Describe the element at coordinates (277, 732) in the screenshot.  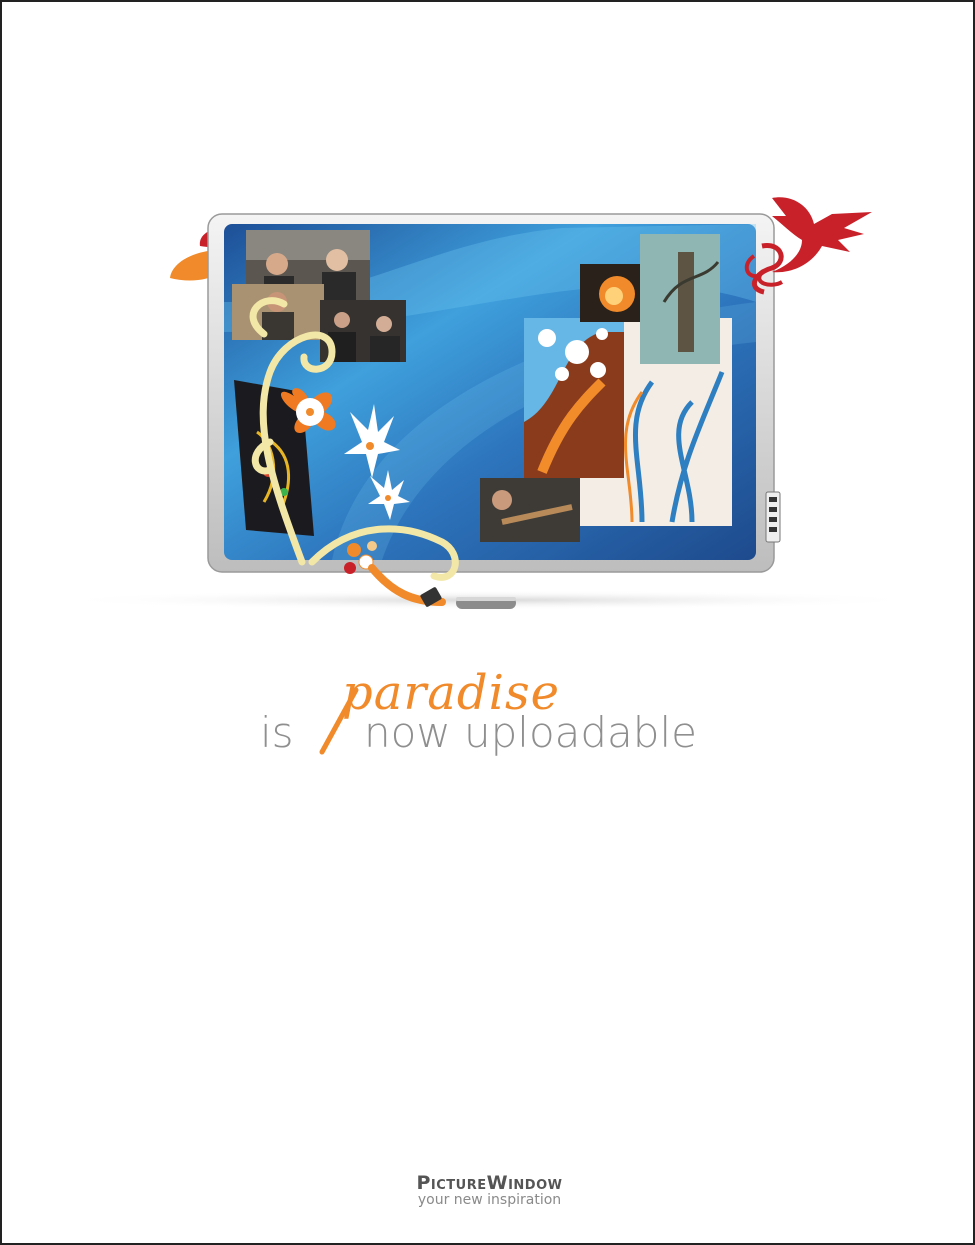
I see `headline-lead: is` at that location.